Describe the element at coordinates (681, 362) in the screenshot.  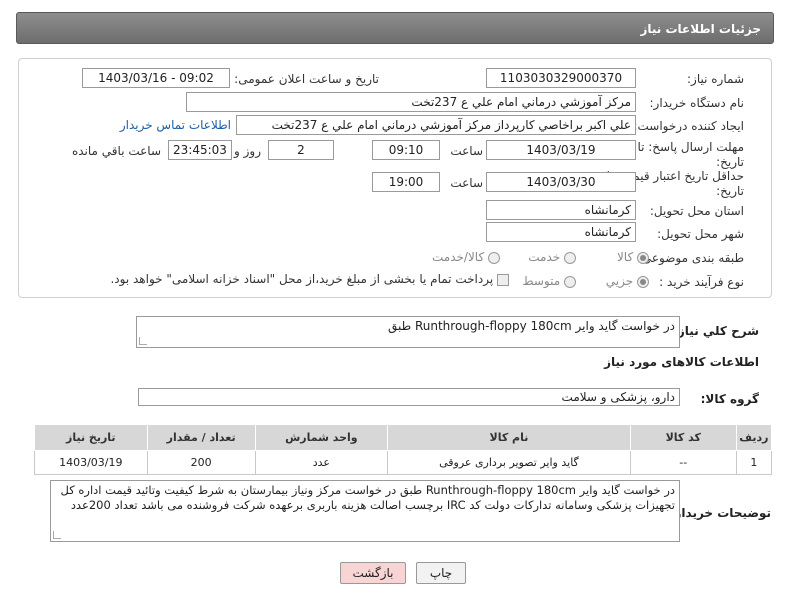
I see `goods-section-title: اطلاعات کالاهای مورد نیاز` at that location.